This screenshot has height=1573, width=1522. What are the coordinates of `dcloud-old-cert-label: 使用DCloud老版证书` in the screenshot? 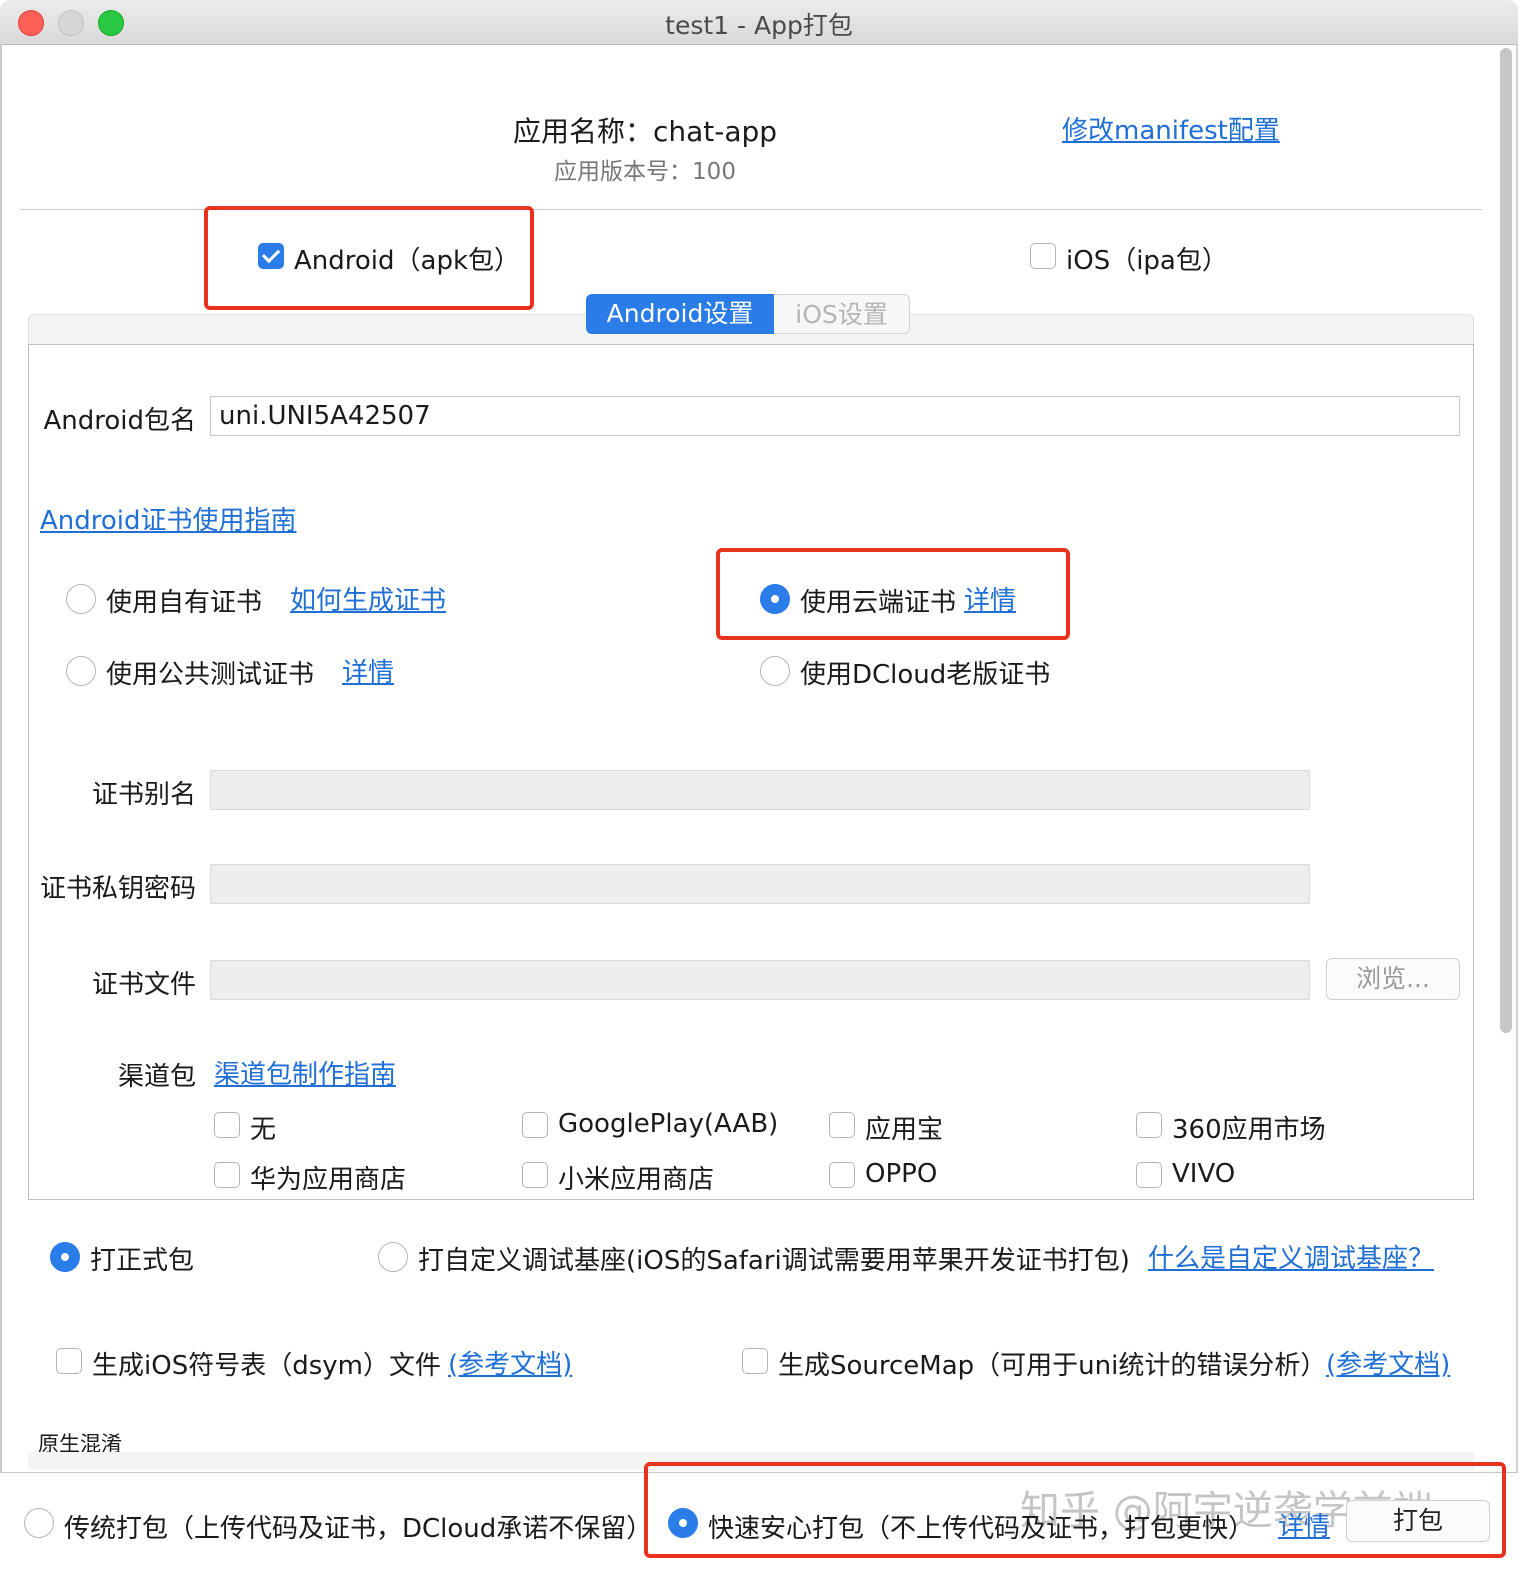 It's located at (925, 675).